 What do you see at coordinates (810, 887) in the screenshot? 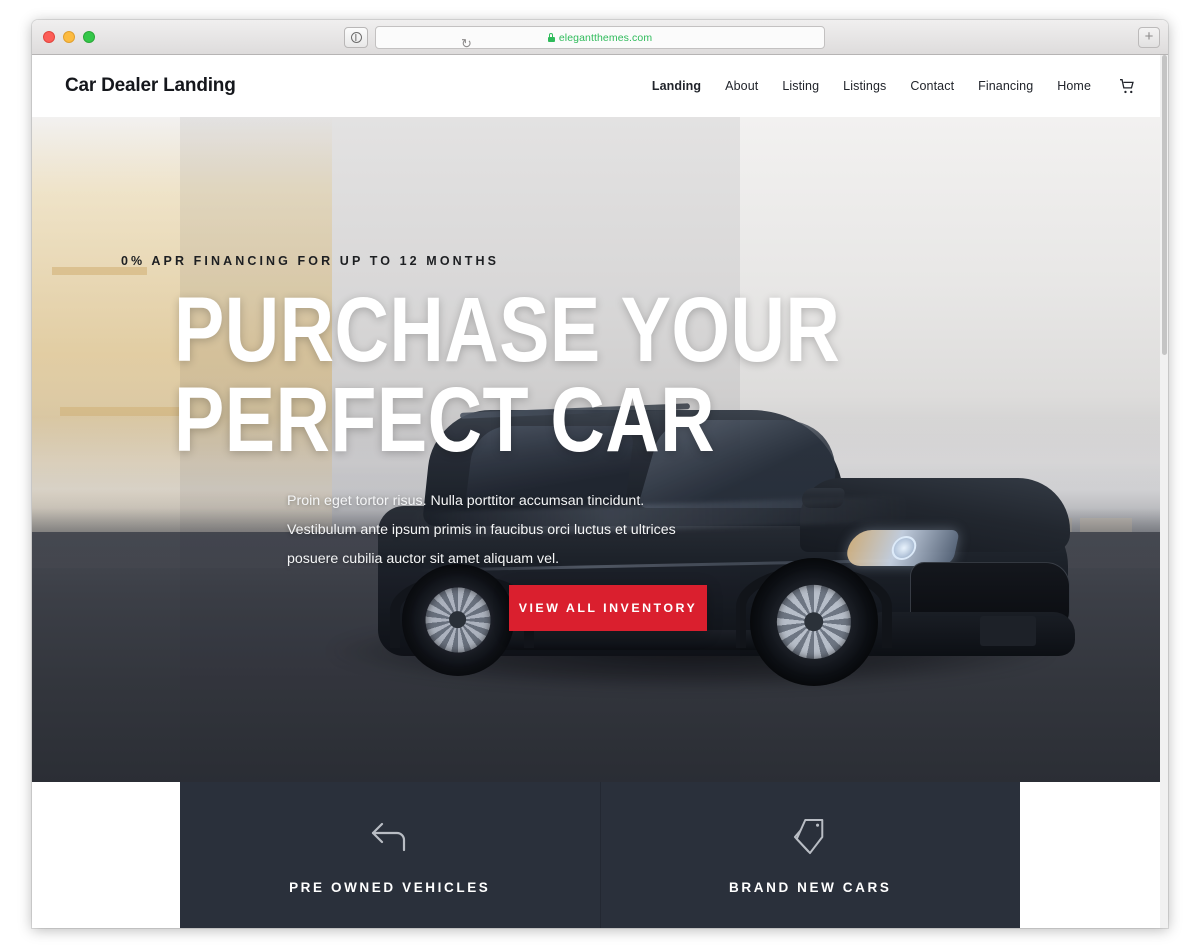
I see `feature-label-brand-new: BRAND NEW CARS` at bounding box center [810, 887].